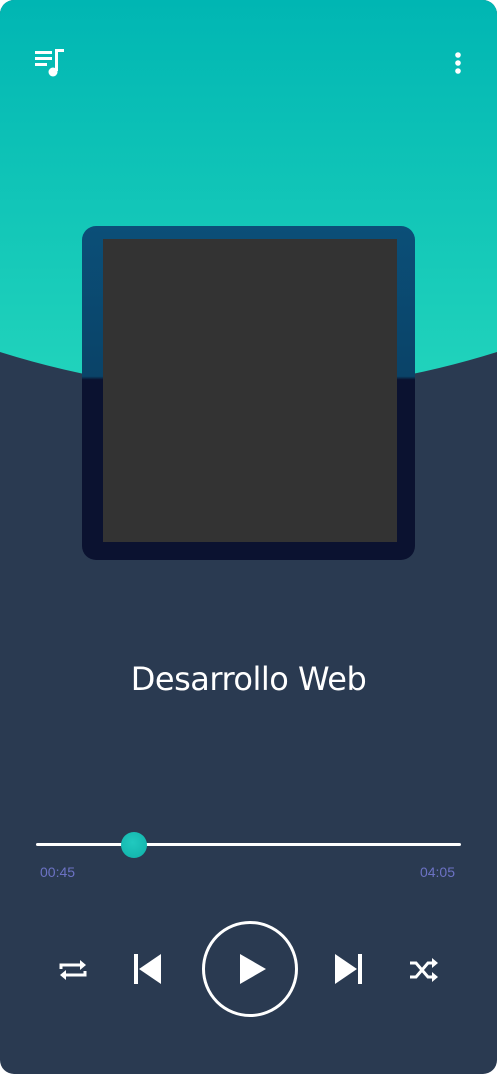  I want to click on shuffle-icon, so click(424, 970).